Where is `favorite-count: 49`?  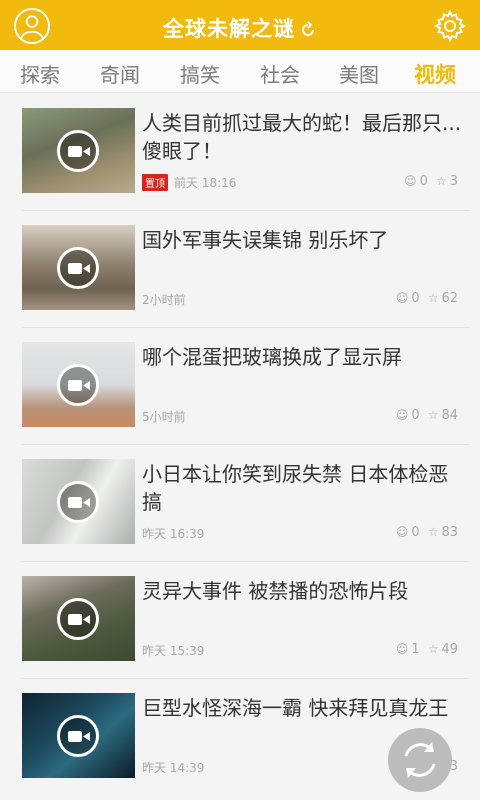
favorite-count: 49 is located at coordinates (449, 649).